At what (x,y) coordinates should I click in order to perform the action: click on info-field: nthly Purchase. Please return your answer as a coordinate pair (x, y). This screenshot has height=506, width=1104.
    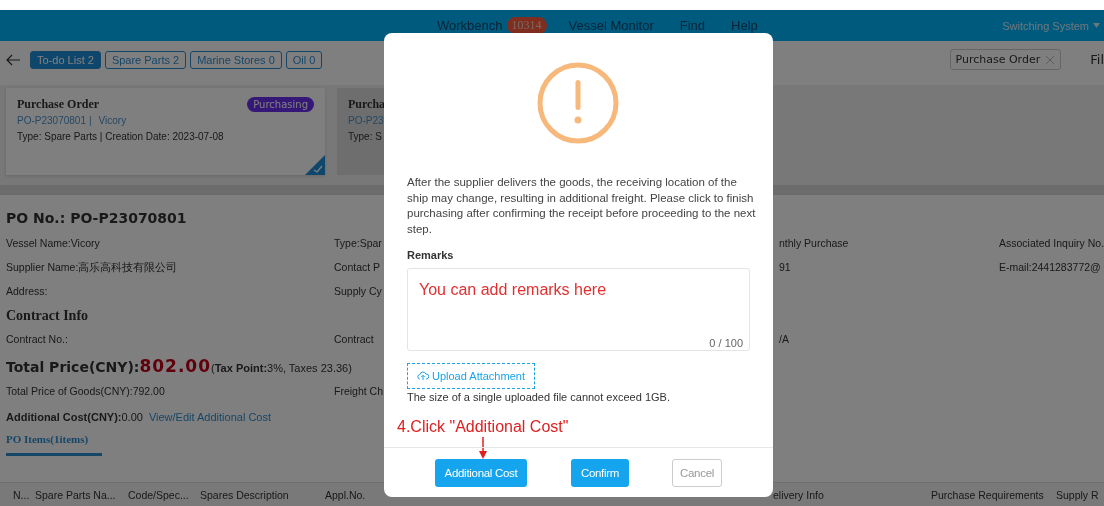
    Looking at the image, I should click on (814, 243).